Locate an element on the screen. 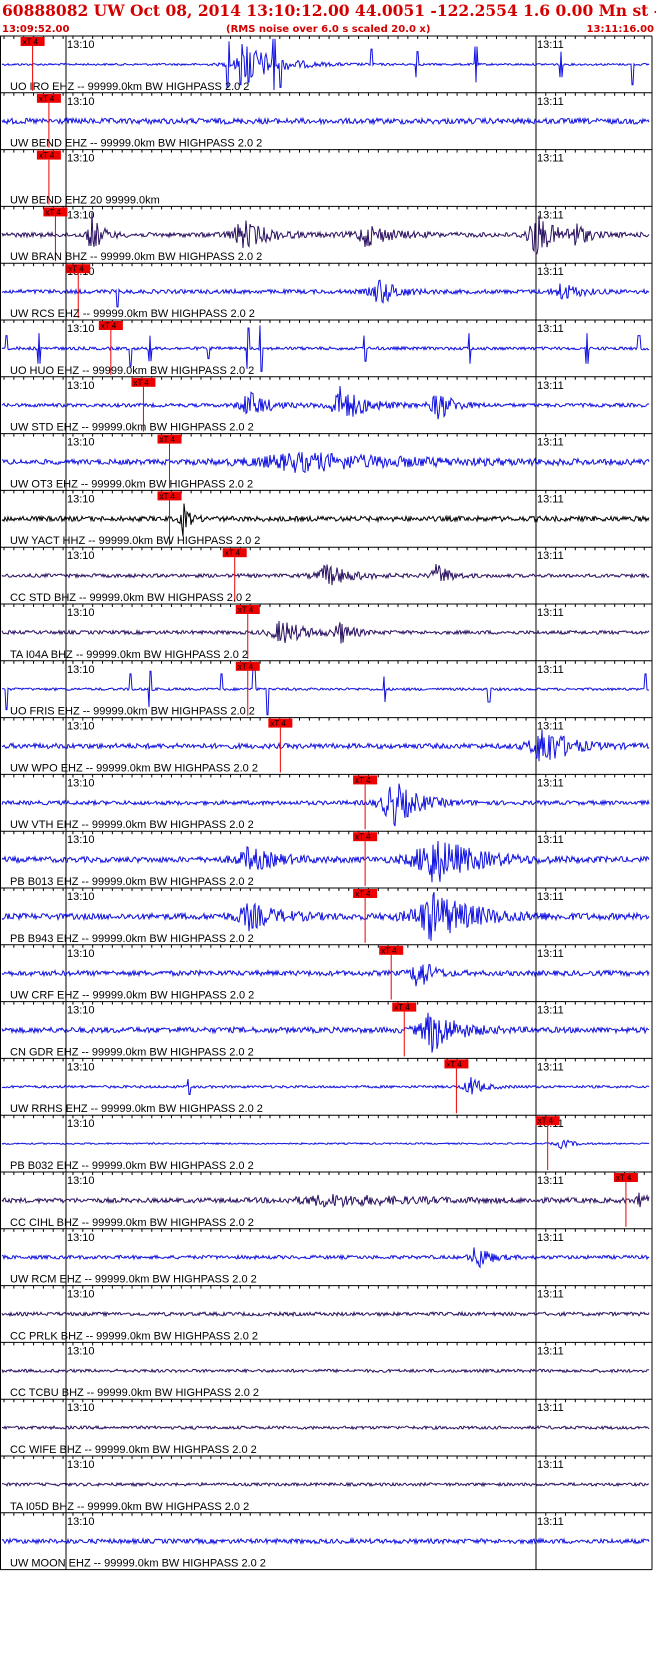 The width and height of the screenshot is (656, 1658). trace-row: 13:10 13:11 xT 4 UW BEND EHZ 20 99999.0km is located at coordinates (324, 178).